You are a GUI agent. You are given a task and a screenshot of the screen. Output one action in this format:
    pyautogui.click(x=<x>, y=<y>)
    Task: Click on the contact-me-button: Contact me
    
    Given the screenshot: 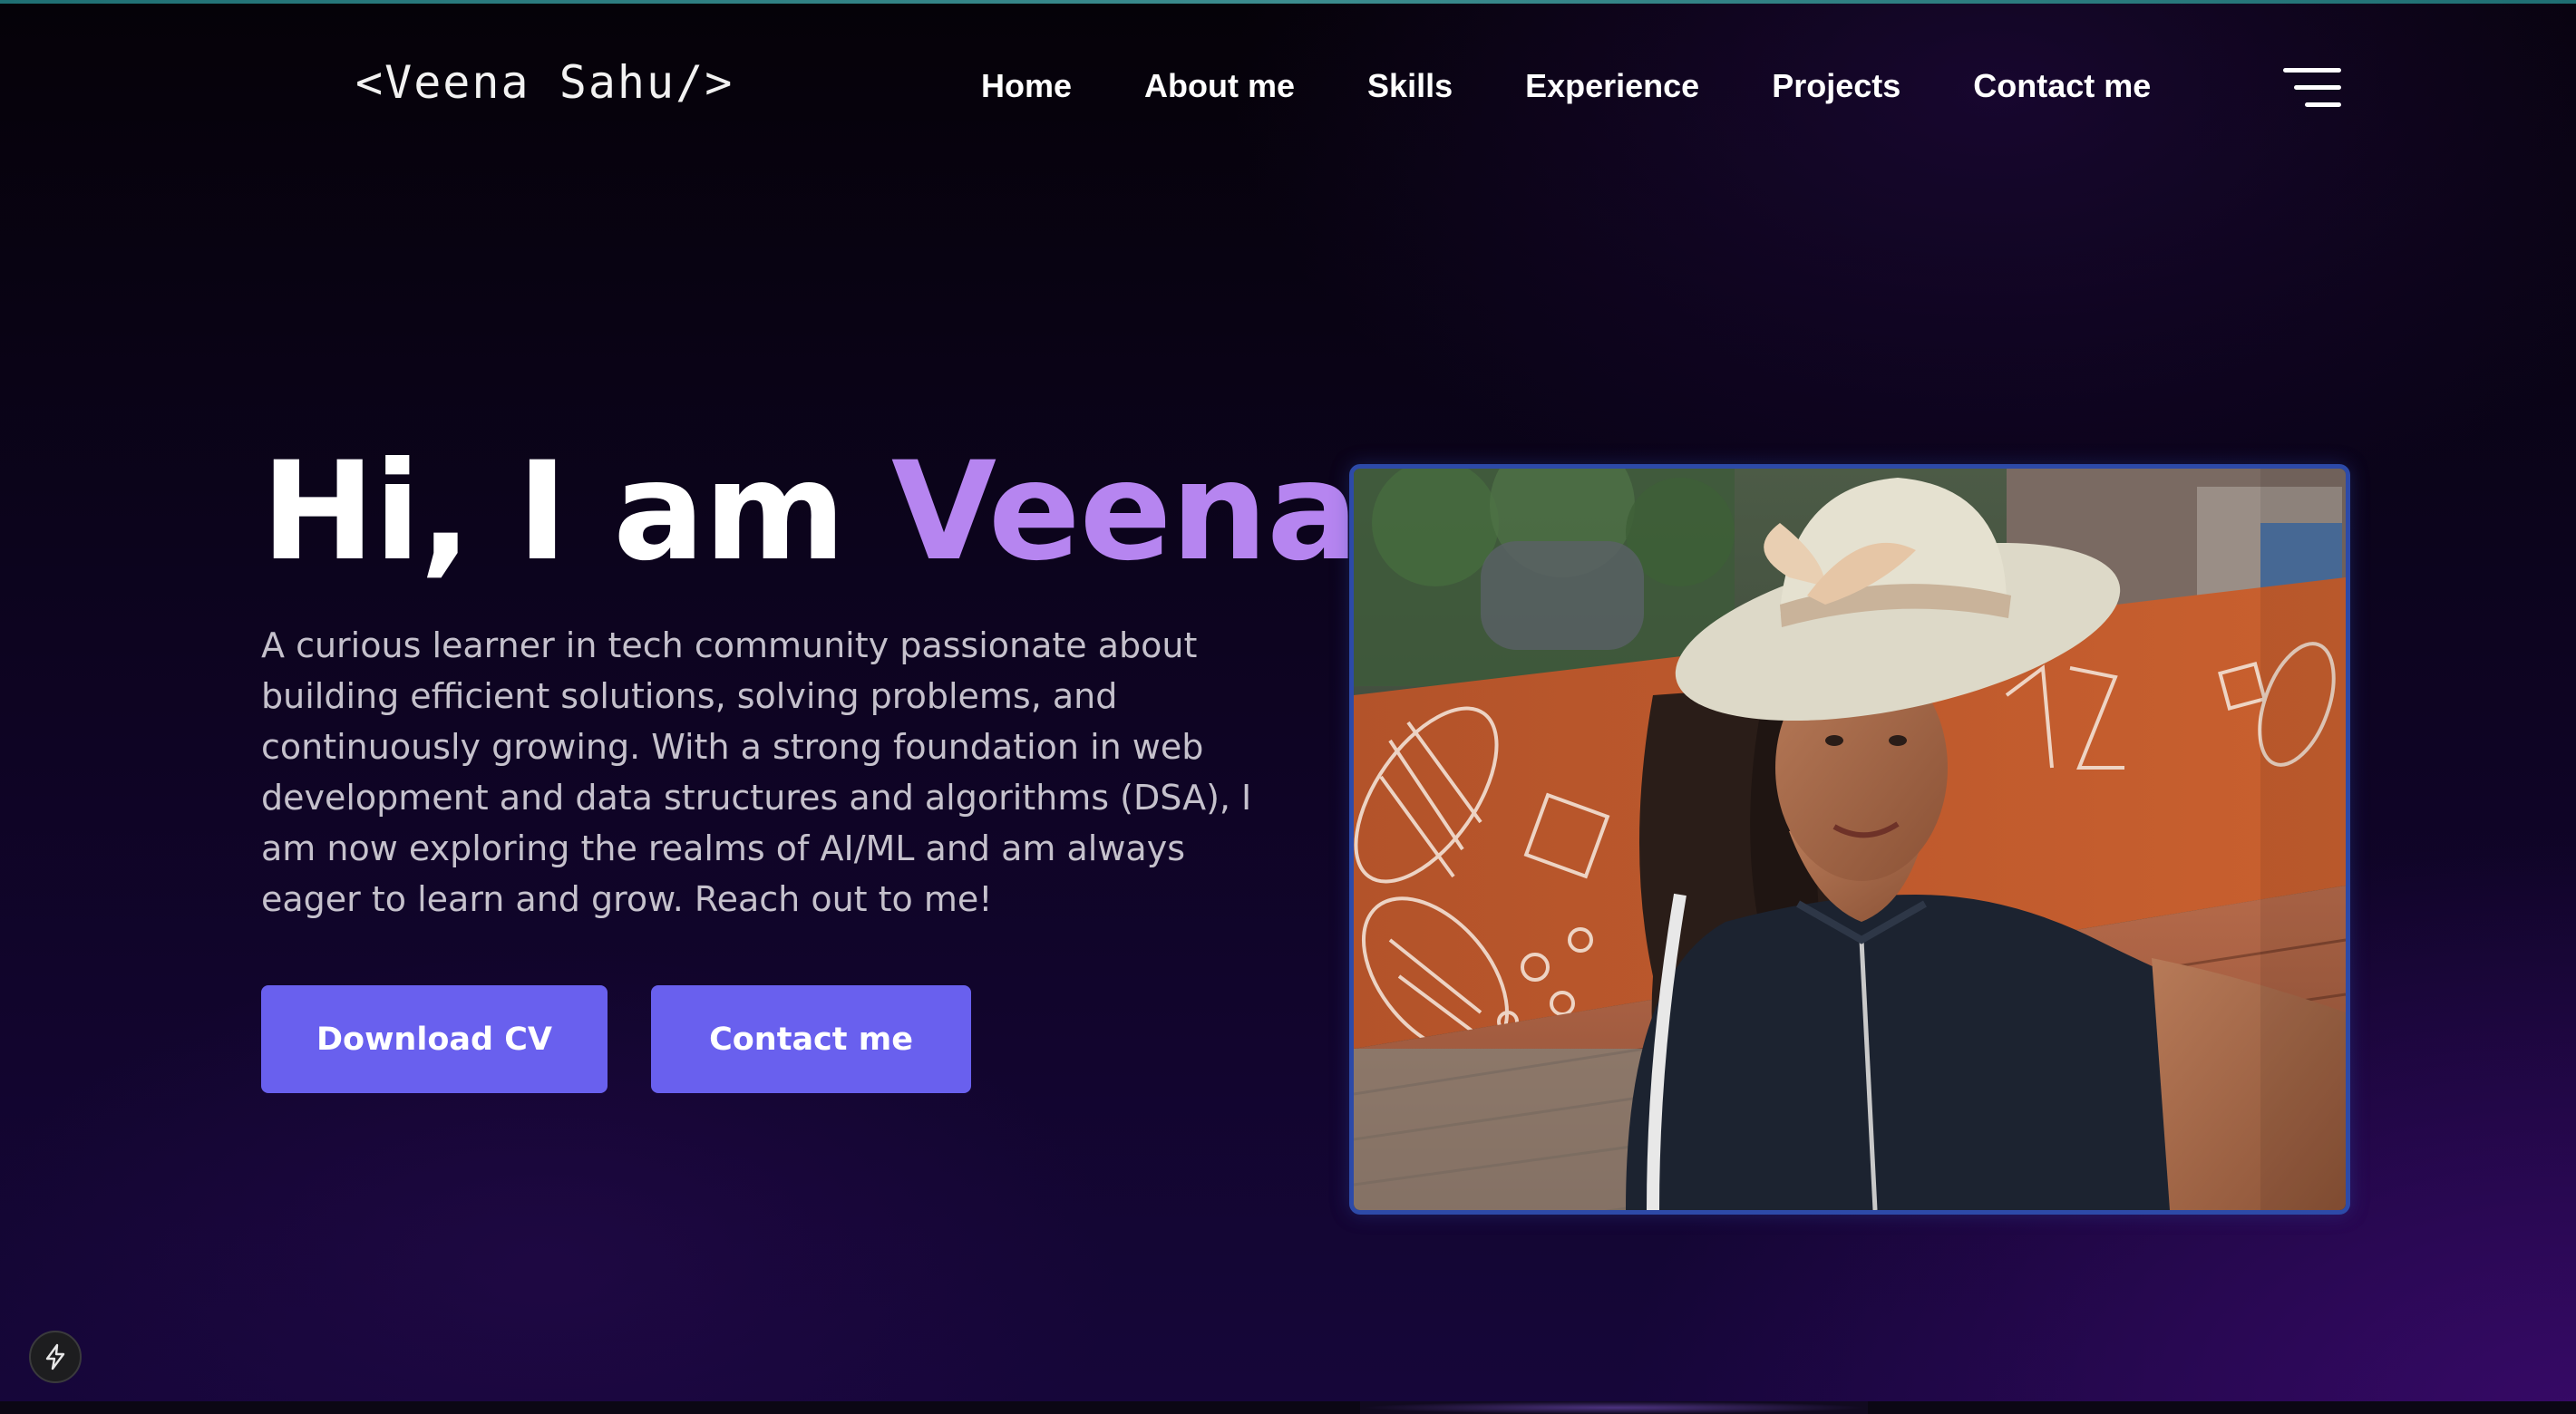 What is the action you would take?
    pyautogui.click(x=811, y=1039)
    